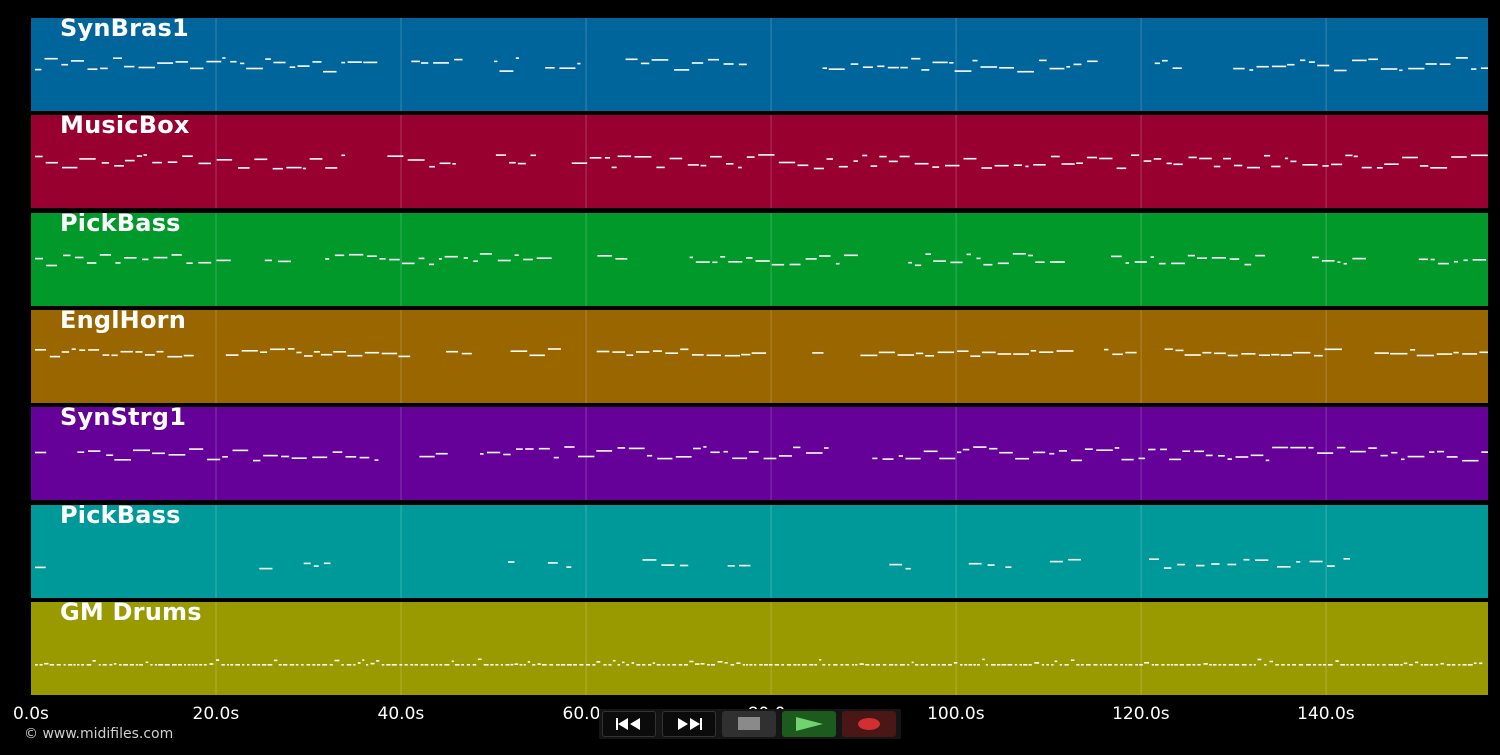 Image resolution: width=1500 pixels, height=755 pixels. I want to click on track-lane: GM Drums, so click(759, 648).